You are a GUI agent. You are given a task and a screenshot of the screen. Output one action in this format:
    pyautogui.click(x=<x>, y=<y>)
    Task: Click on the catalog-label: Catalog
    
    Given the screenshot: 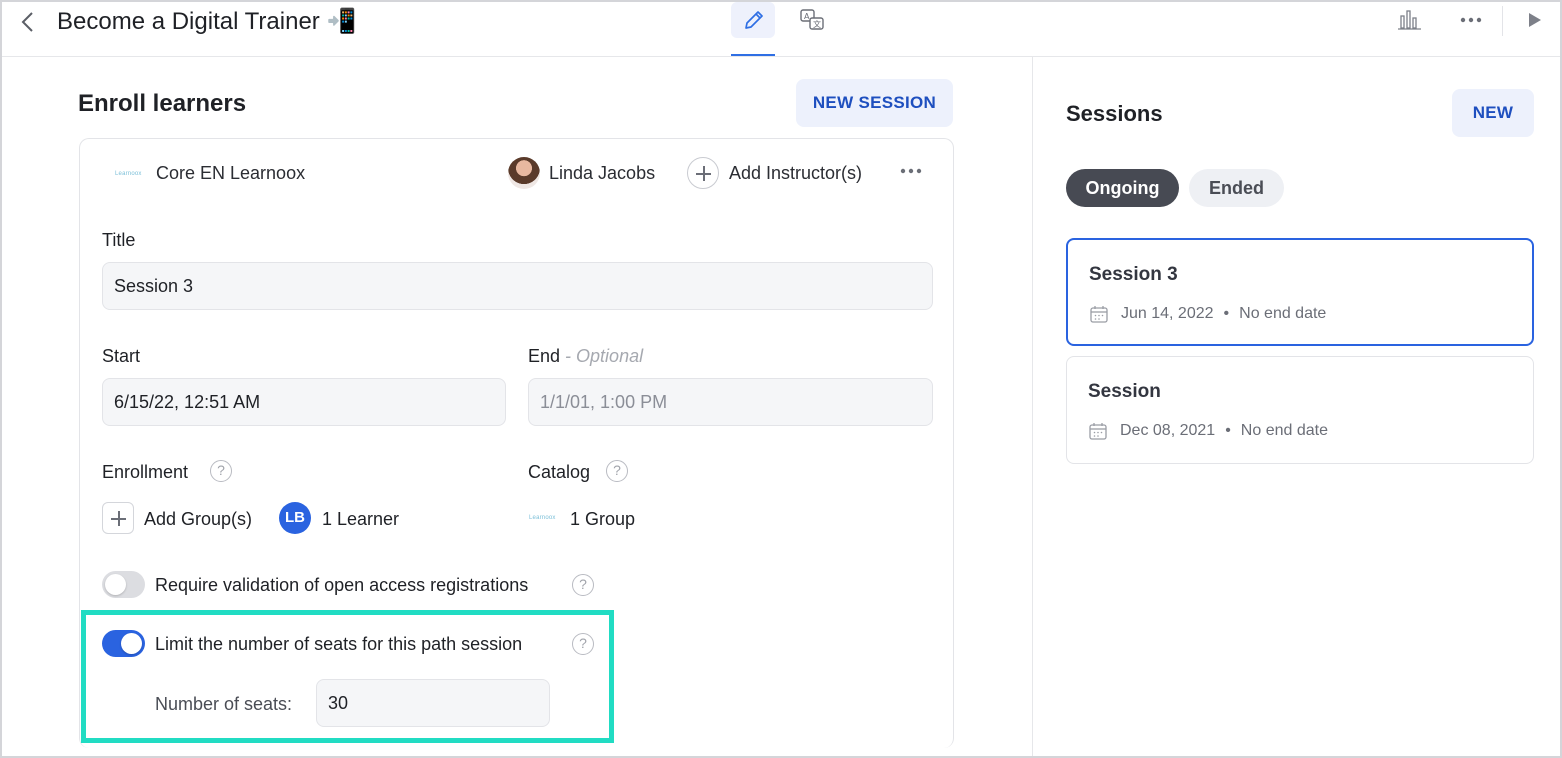 What is the action you would take?
    pyautogui.click(x=559, y=472)
    